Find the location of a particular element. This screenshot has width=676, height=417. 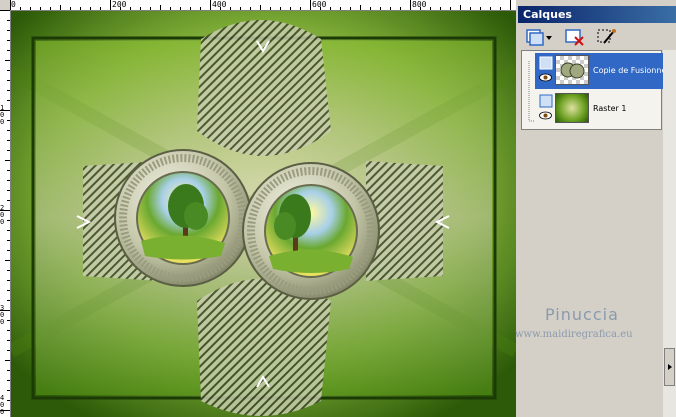

layer-row-raster-1: Raster 1 is located at coordinates (599, 109).